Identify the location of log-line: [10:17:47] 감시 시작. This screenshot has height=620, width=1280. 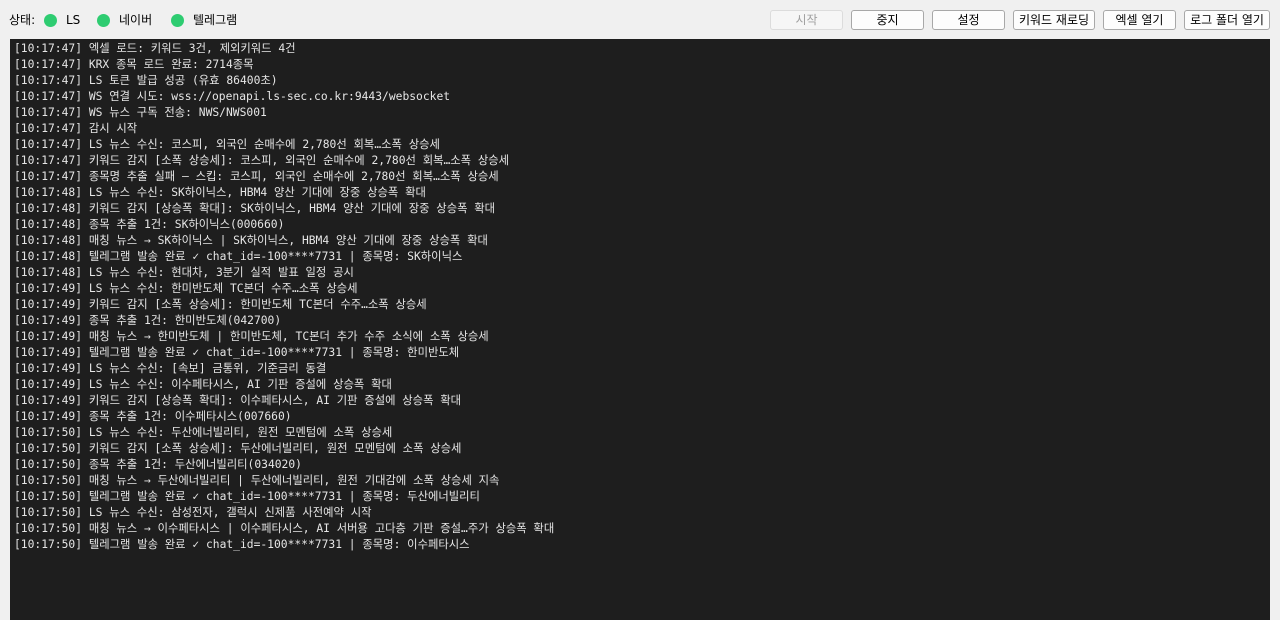
(76, 128).